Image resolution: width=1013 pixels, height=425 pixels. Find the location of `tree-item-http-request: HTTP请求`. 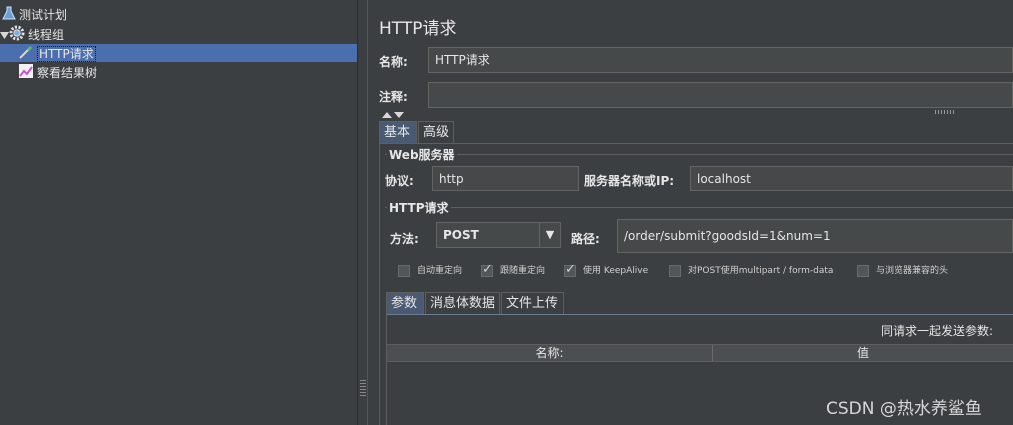

tree-item-http-request: HTTP请求 is located at coordinates (178, 53).